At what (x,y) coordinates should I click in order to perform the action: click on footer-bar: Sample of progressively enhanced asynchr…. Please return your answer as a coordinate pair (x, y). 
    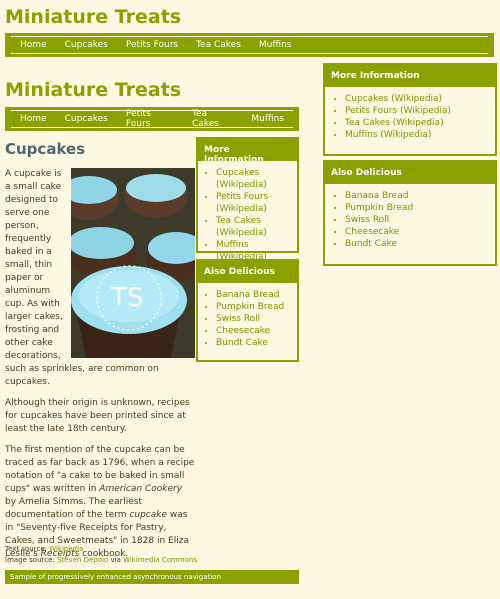
    Looking at the image, I should click on (152, 577).